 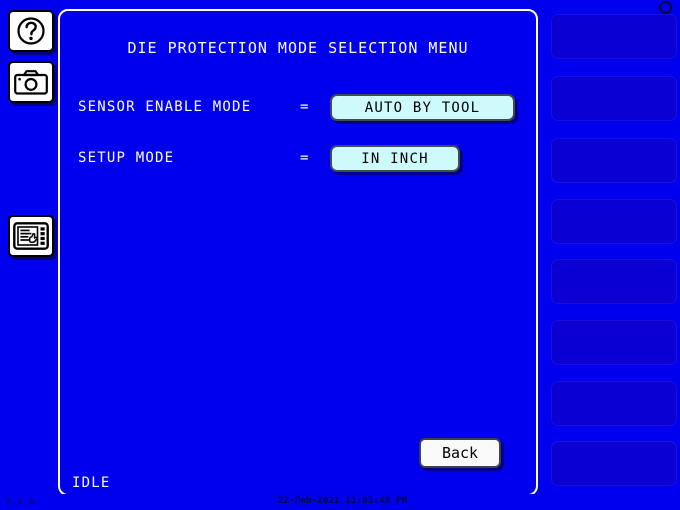 What do you see at coordinates (460, 453) in the screenshot?
I see `back-button: Back` at bounding box center [460, 453].